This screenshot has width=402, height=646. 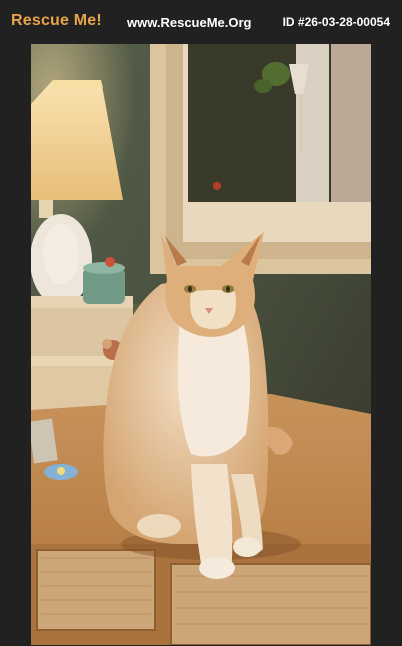 What do you see at coordinates (189, 22) in the screenshot?
I see `site-url: www.RescueMe.Org` at bounding box center [189, 22].